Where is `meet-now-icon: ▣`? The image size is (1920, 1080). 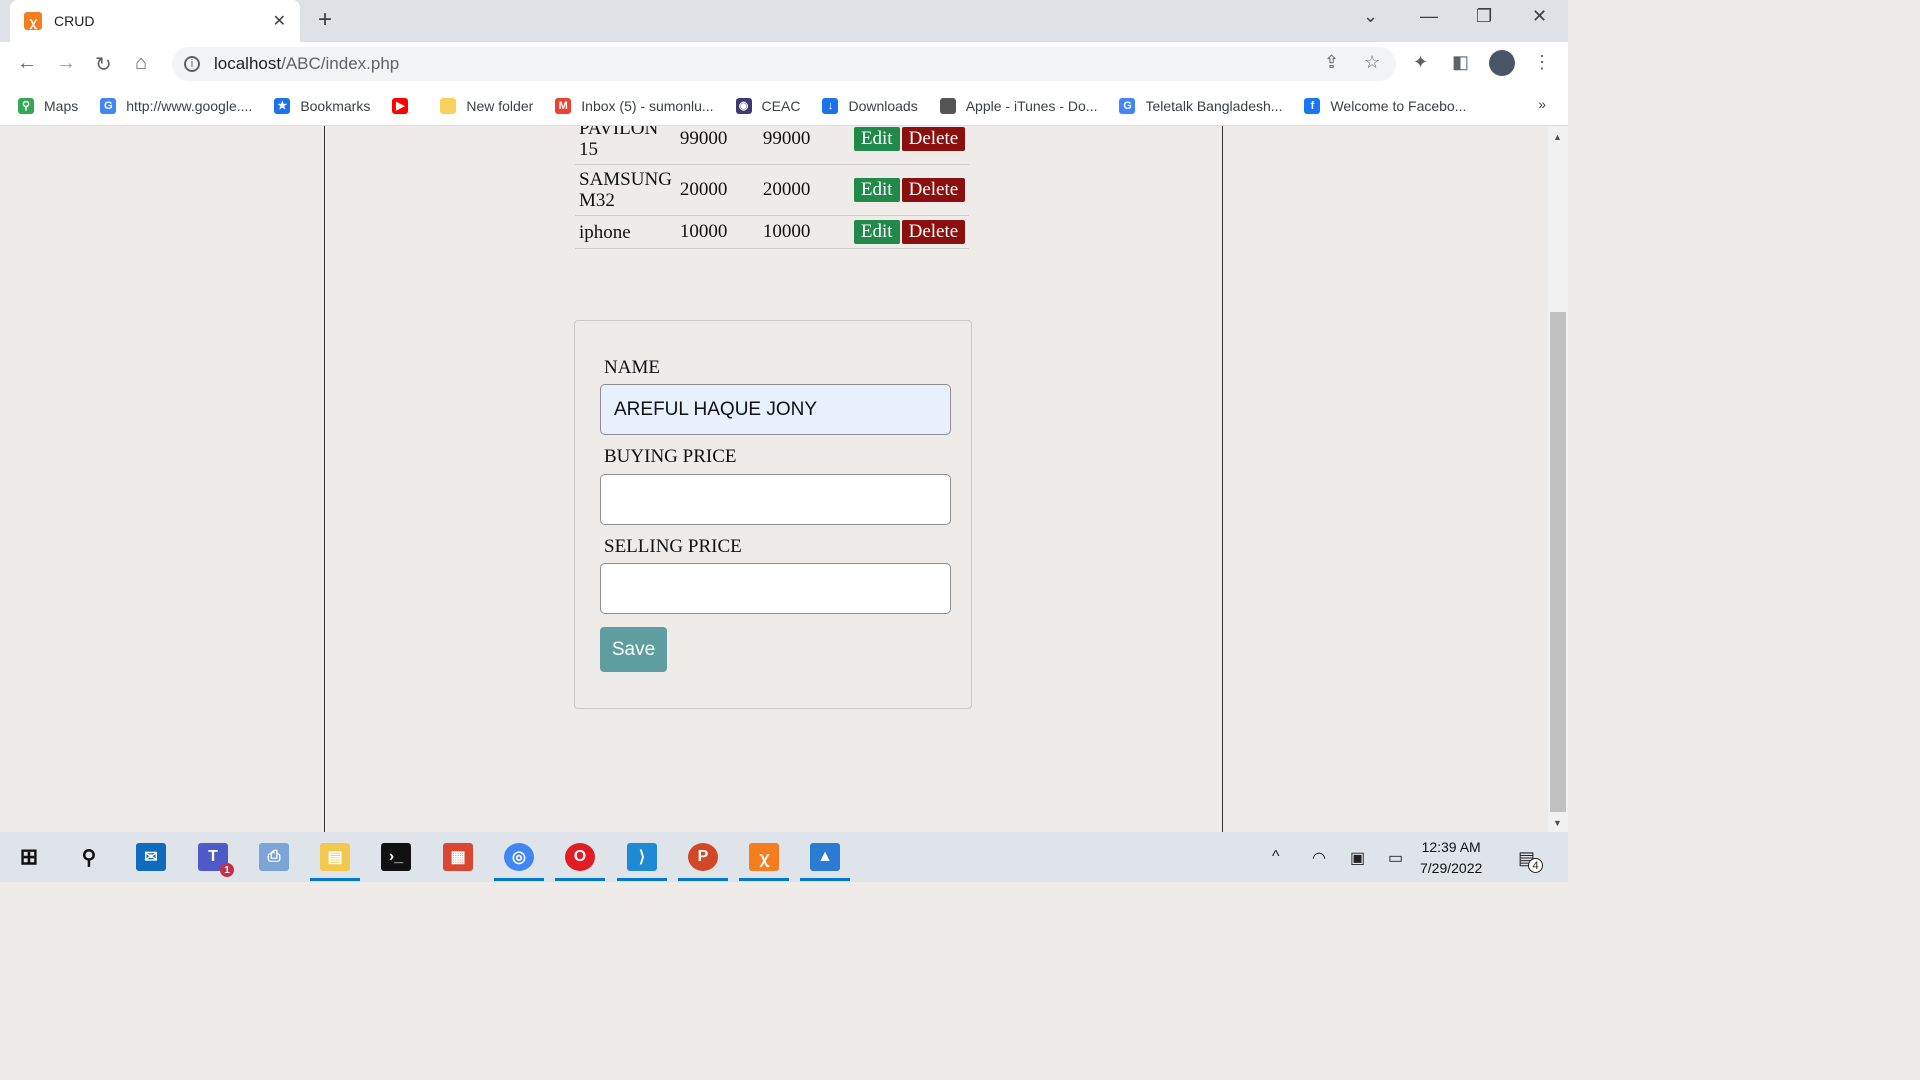
meet-now-icon: ▣ is located at coordinates (1357, 858).